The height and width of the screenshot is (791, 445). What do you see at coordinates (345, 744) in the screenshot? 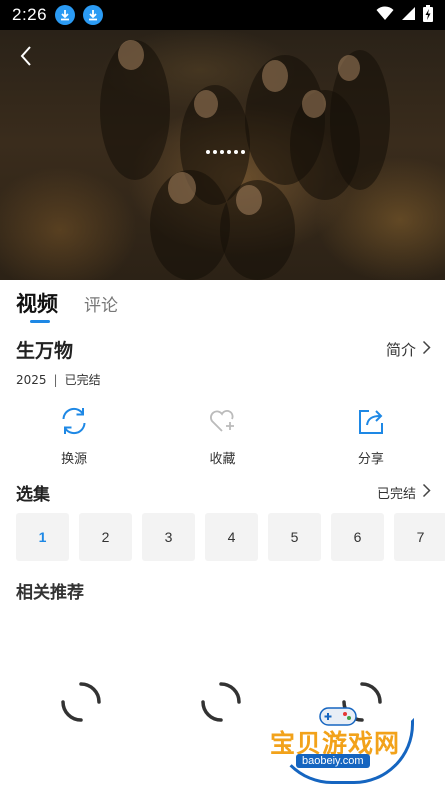
I see `site-watermark: 宝贝游戏网 baobeiy.com` at bounding box center [345, 744].